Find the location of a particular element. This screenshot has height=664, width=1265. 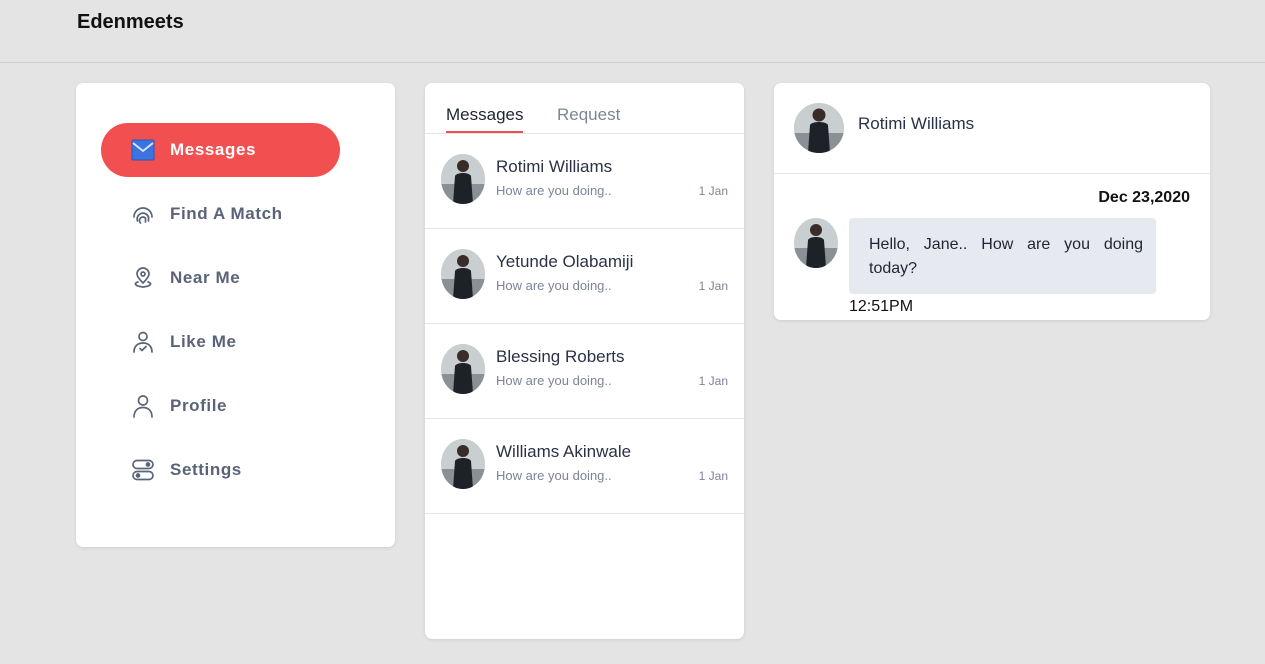

chat-date-divider: Dec 23,2020 is located at coordinates (1144, 197).